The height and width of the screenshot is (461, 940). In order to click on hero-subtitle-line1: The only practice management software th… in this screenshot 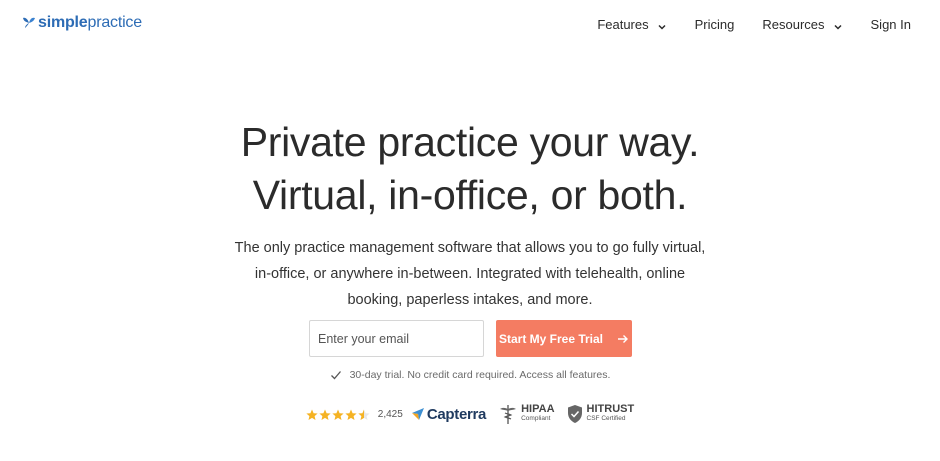, I will do `click(470, 248)`.